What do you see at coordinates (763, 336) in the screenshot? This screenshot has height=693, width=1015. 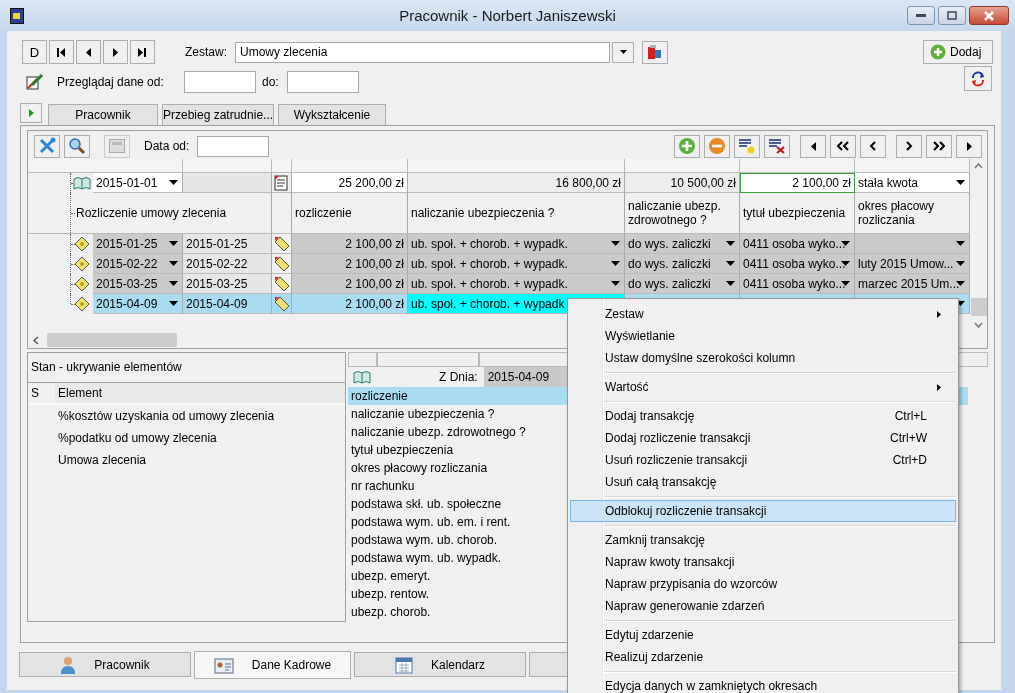 I see `menu-item: Wyświetlanie` at bounding box center [763, 336].